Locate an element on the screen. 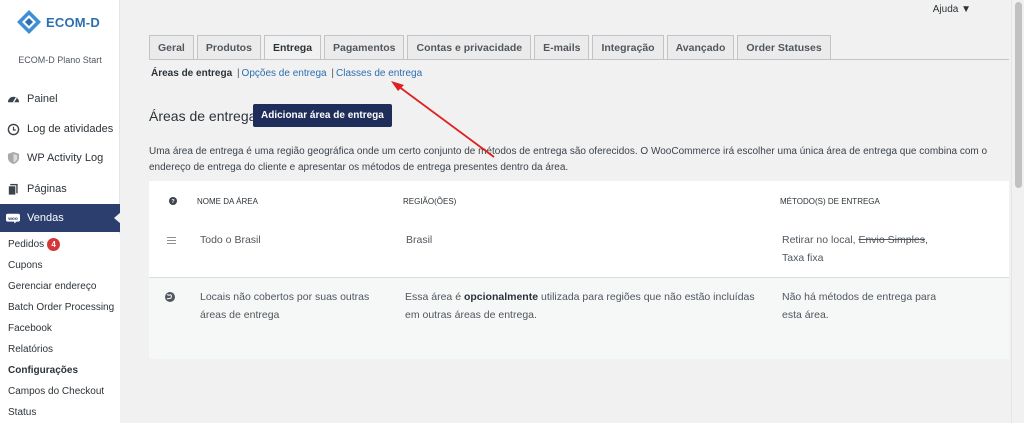 The height and width of the screenshot is (423, 1024). submenu-item-pedidos: Pedidos 4 is located at coordinates (60, 244).